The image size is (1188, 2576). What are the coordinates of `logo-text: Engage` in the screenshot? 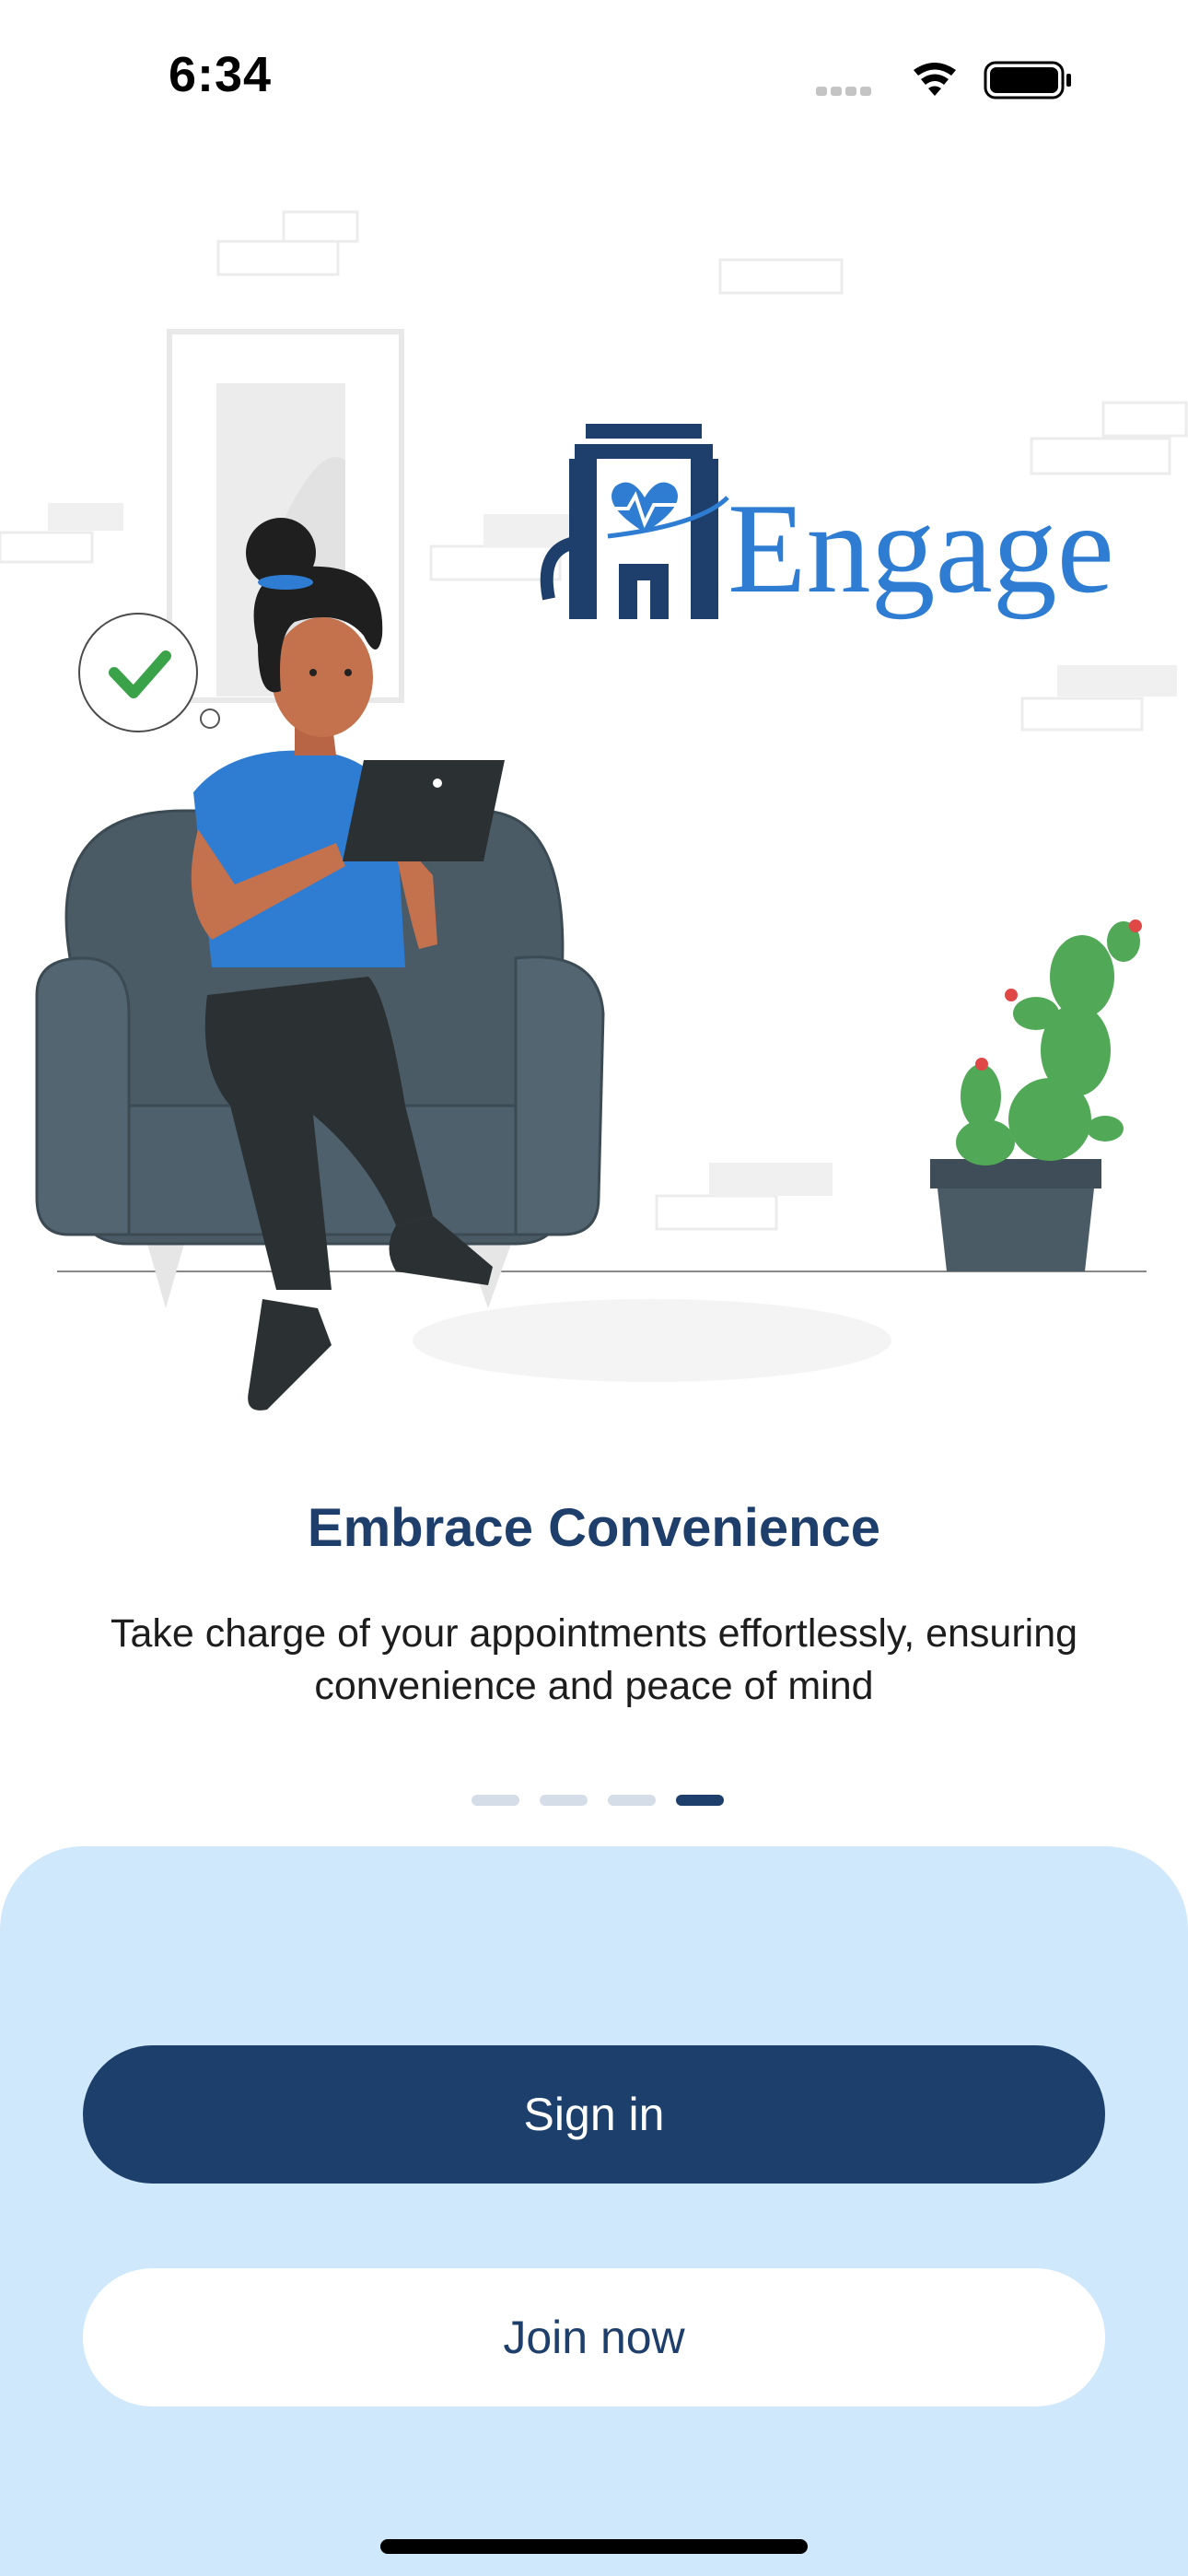 It's located at (921, 548).